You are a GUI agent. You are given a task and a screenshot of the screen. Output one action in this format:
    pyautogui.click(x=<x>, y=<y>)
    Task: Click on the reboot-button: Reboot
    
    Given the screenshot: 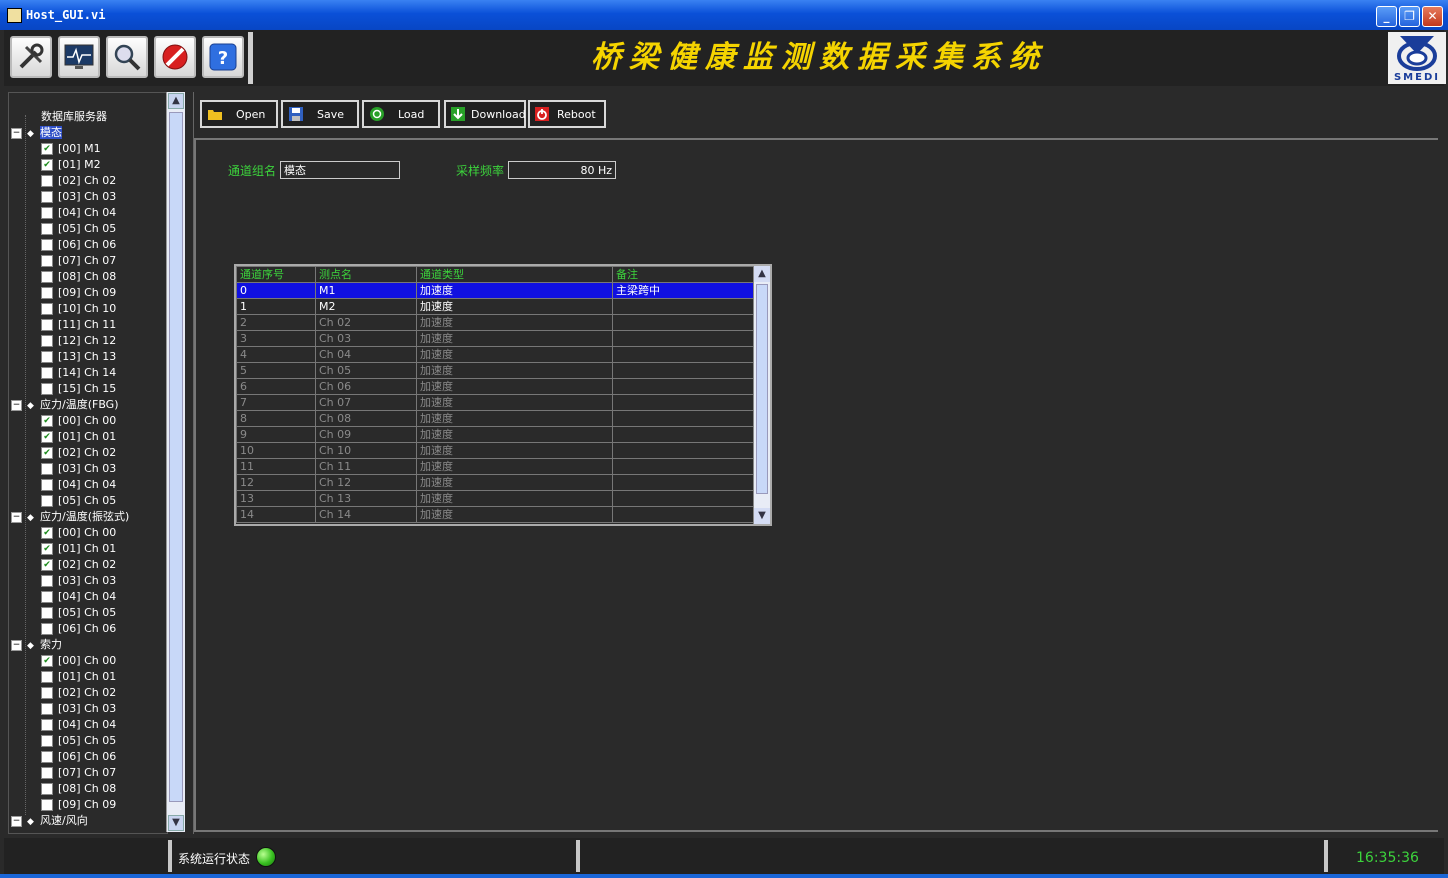 What is the action you would take?
    pyautogui.click(x=567, y=114)
    